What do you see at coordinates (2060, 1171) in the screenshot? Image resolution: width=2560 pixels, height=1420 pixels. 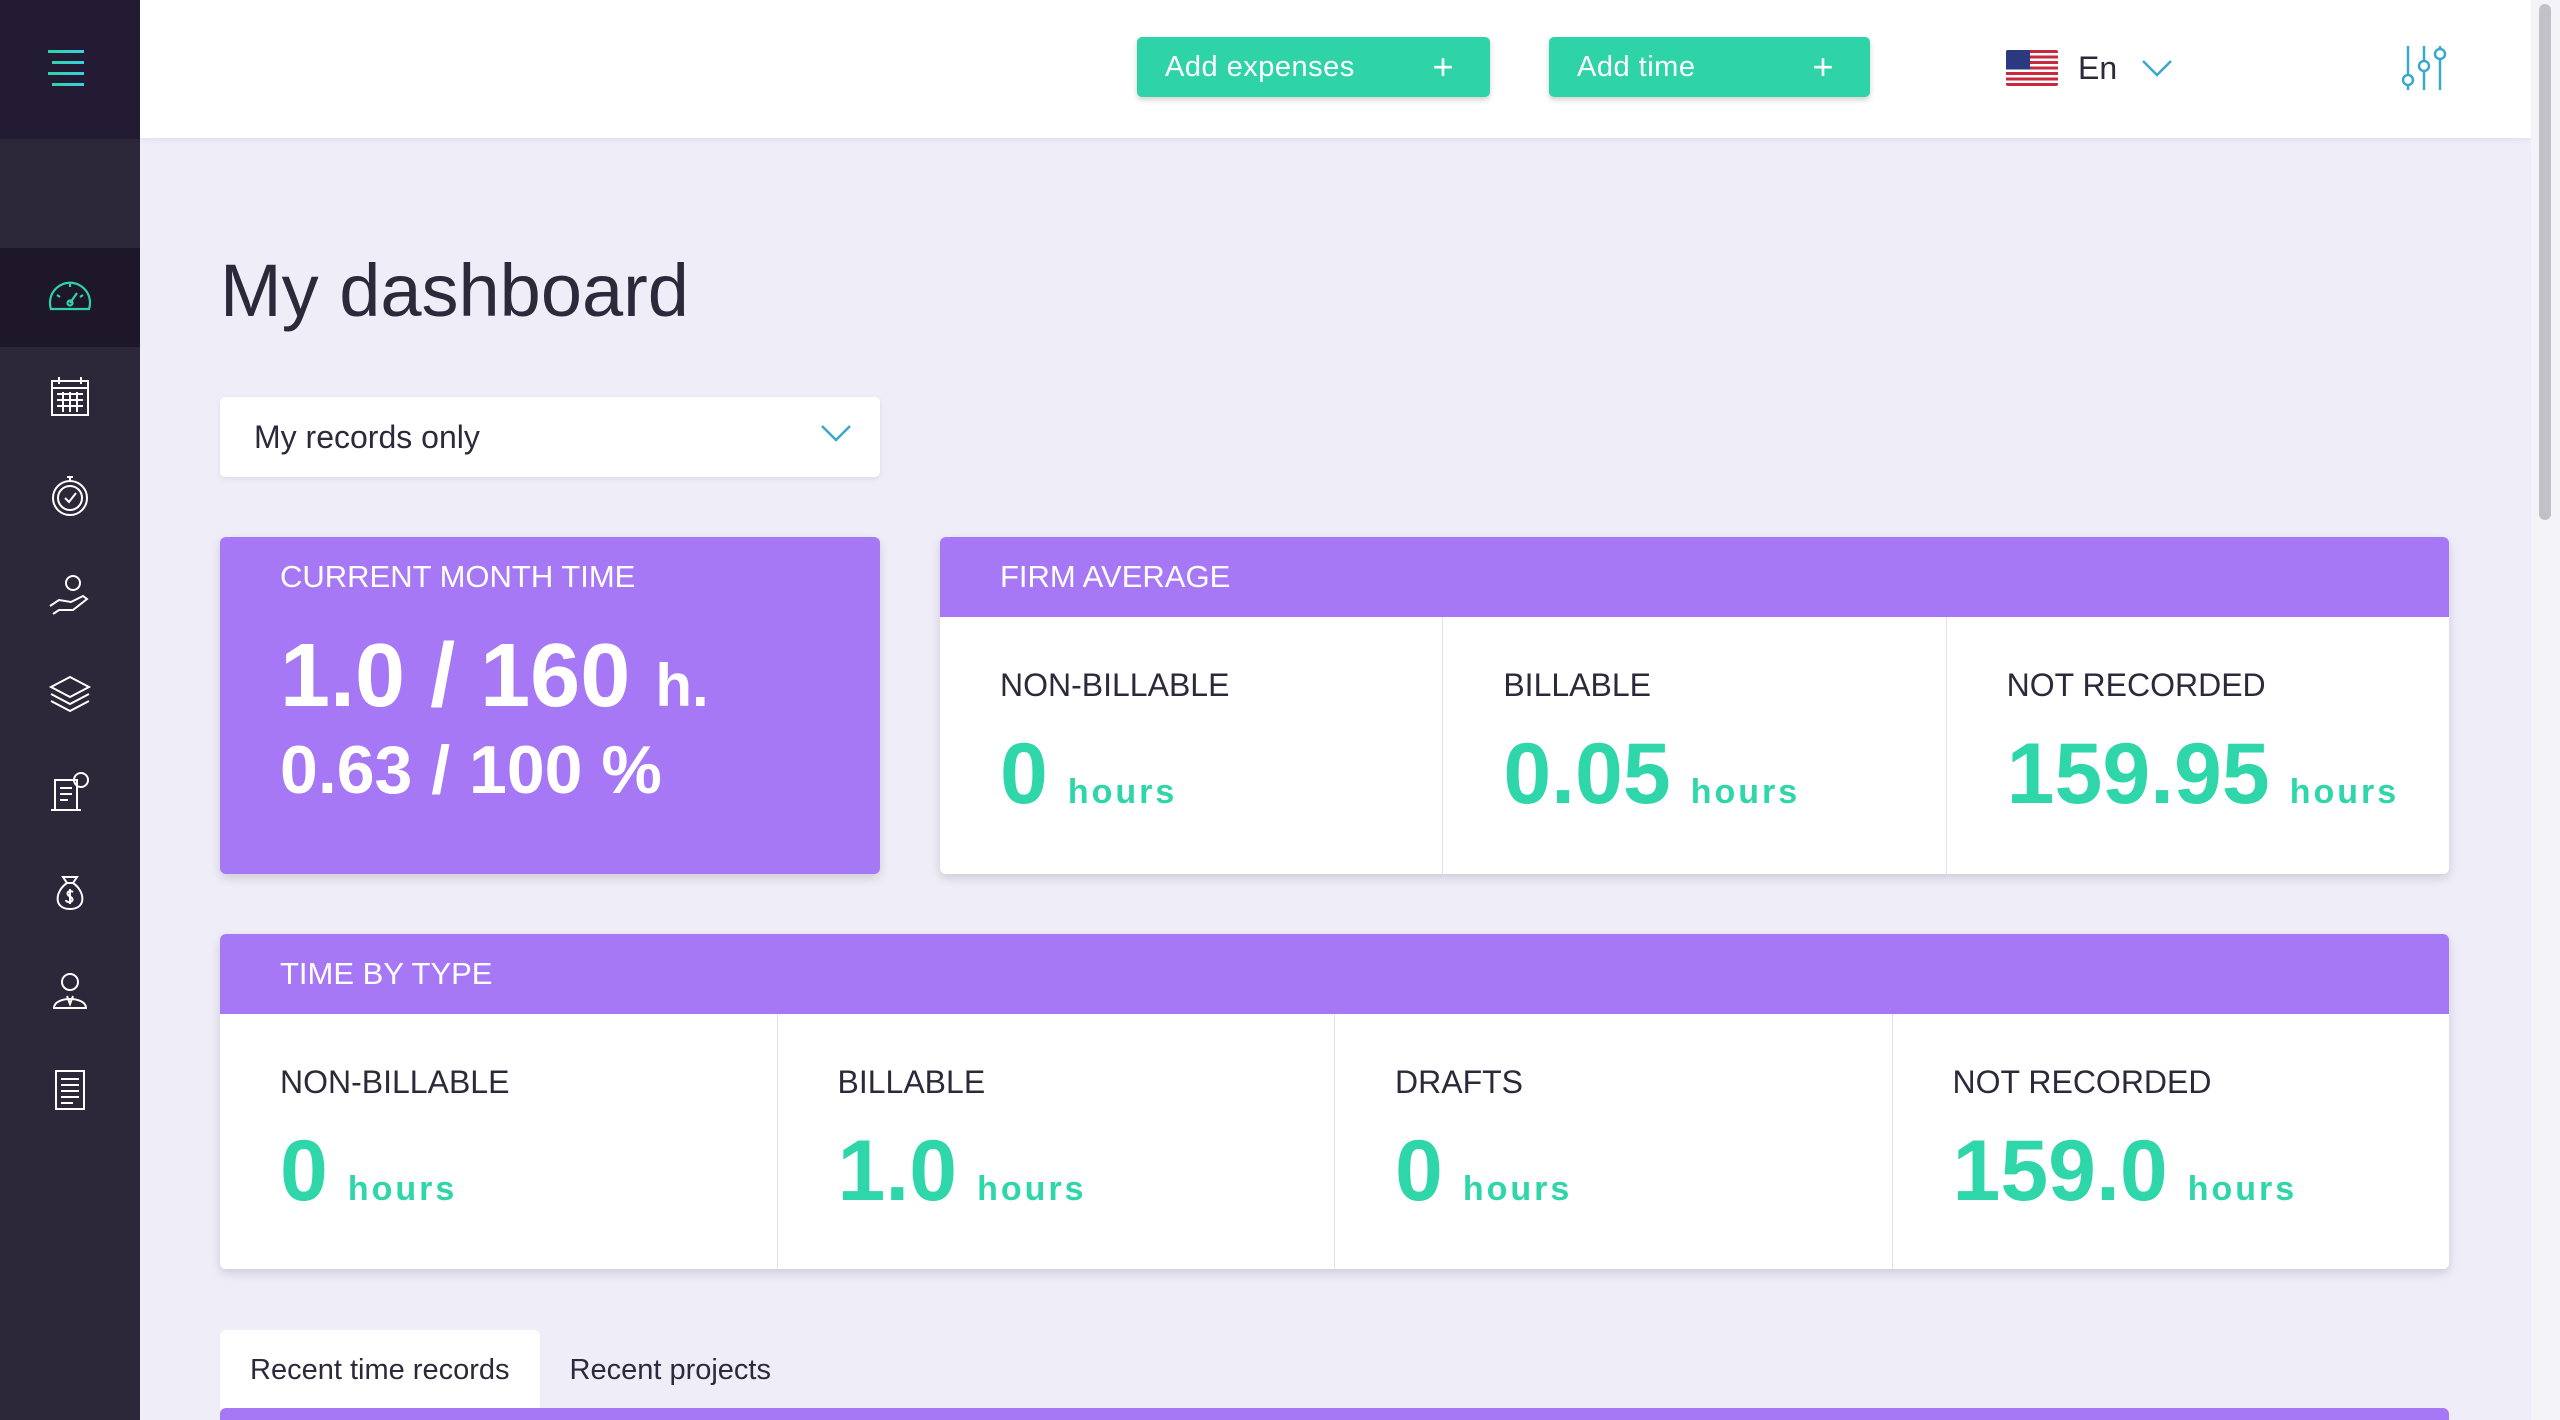 I see `stat-value: 159.0` at bounding box center [2060, 1171].